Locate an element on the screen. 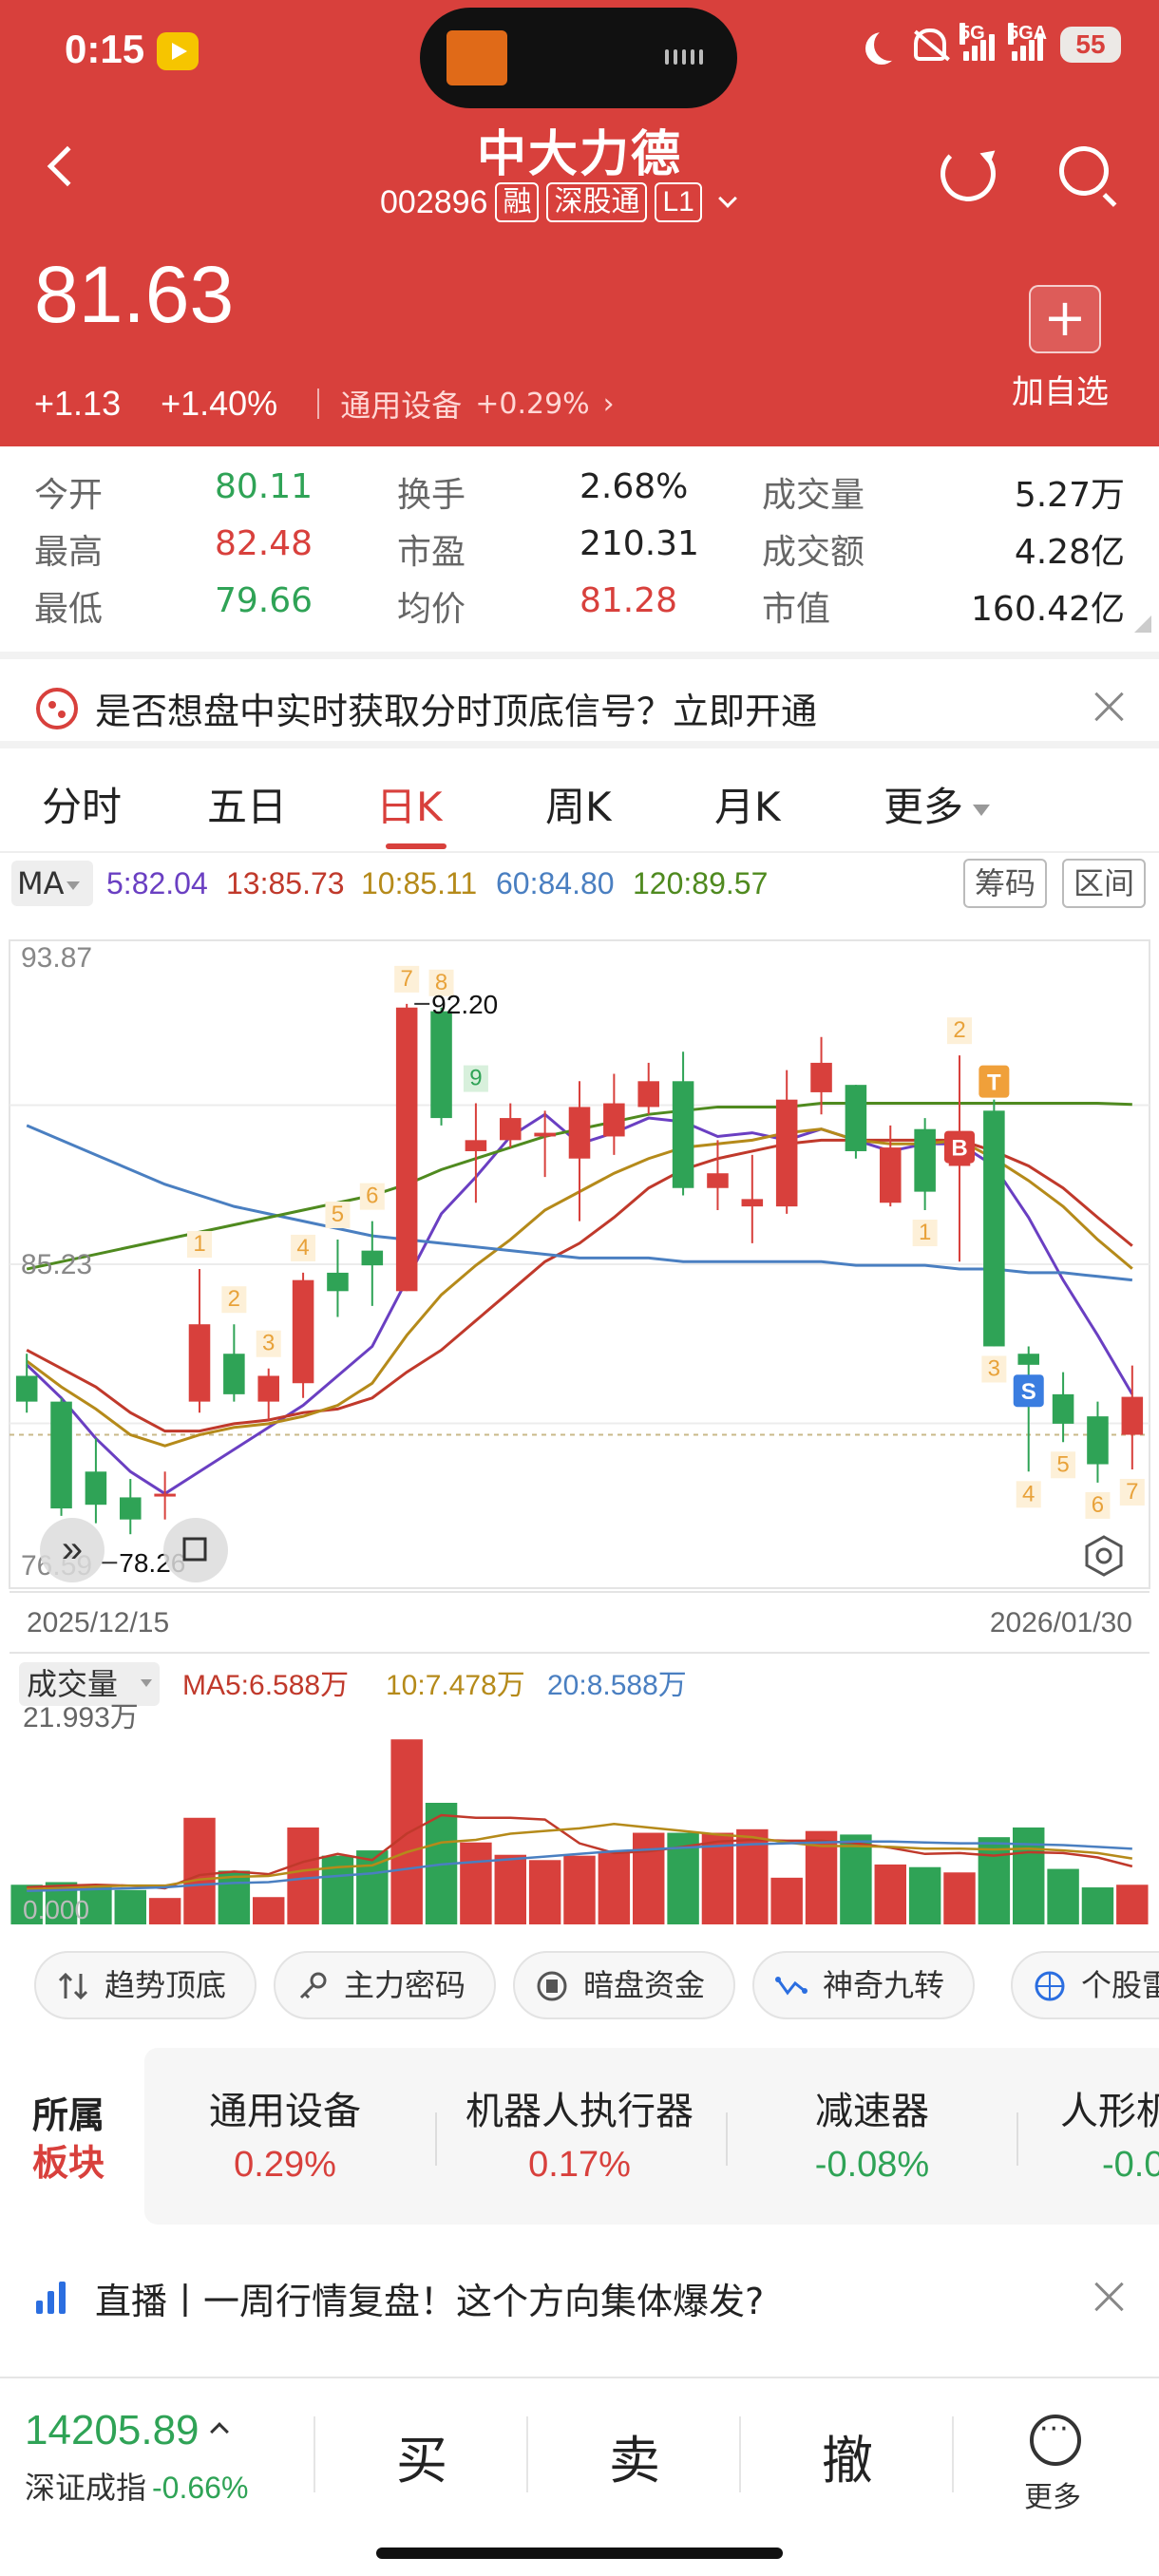 Image resolution: width=1159 pixels, height=2576 pixels. active-tab-indicator is located at coordinates (416, 846).